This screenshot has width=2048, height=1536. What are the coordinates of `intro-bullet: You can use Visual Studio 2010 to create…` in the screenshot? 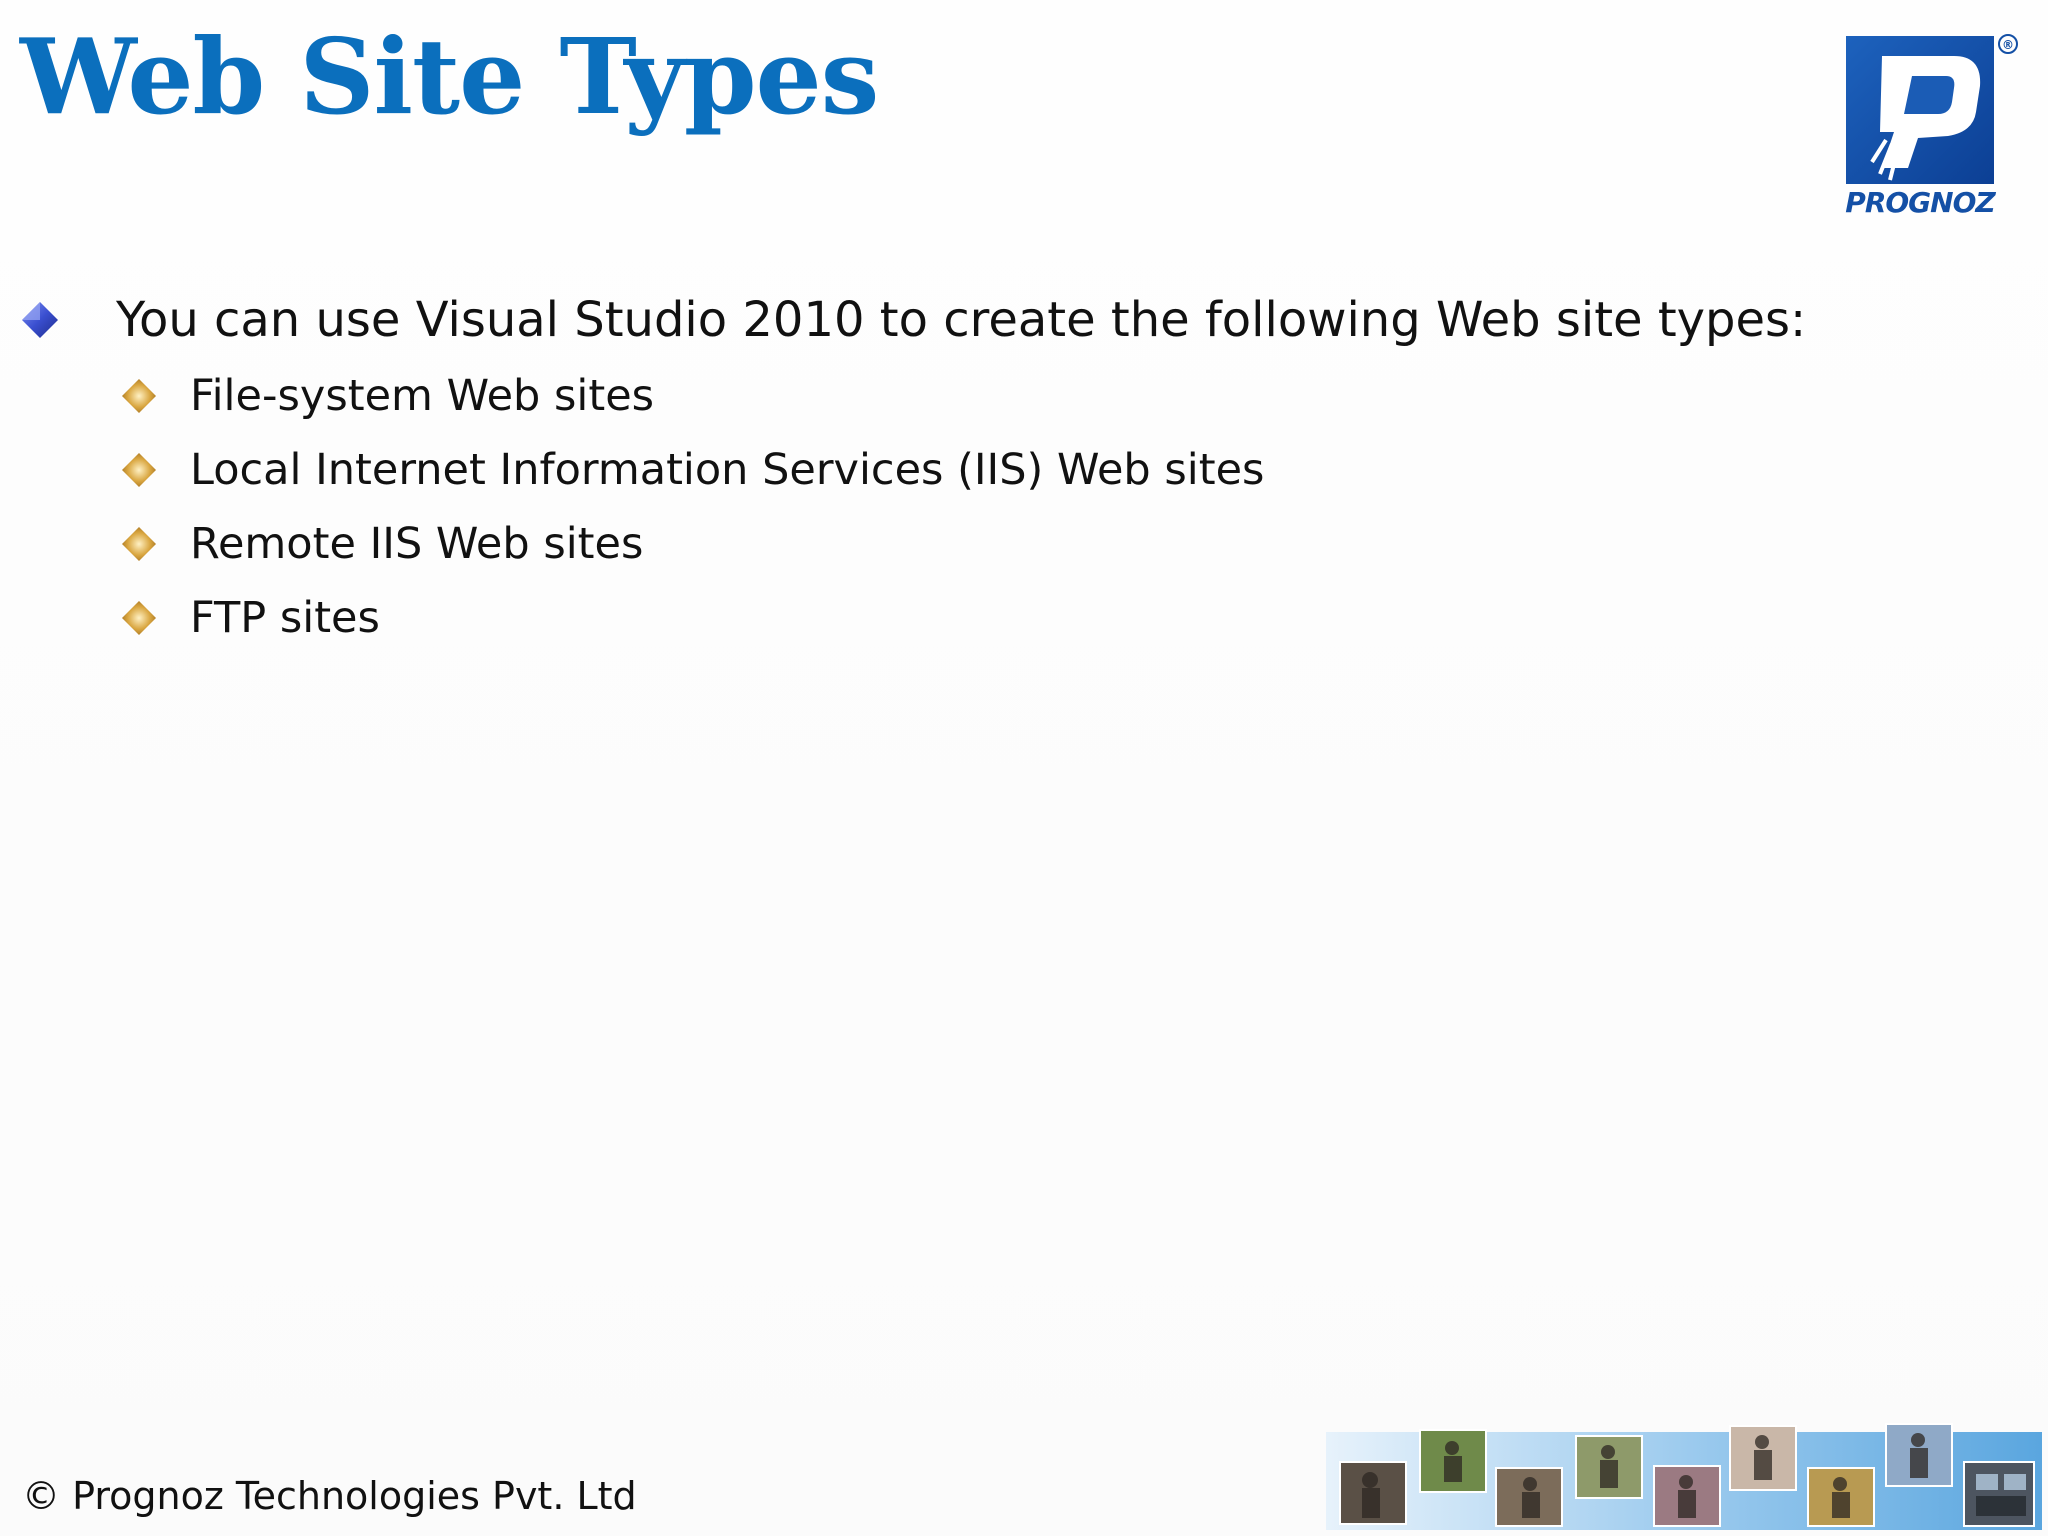 It's located at (912, 320).